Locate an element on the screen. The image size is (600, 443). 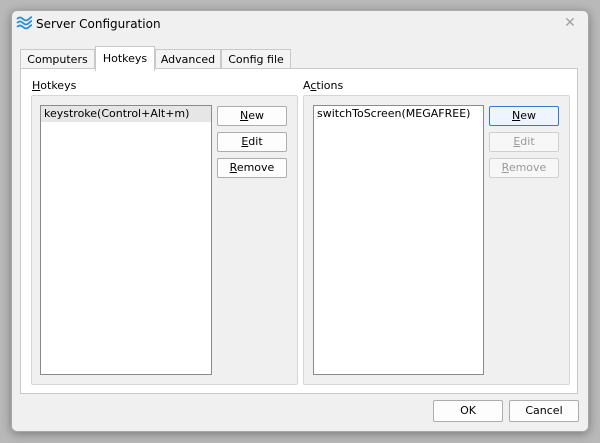
tab-label: Computers is located at coordinates (57, 59).